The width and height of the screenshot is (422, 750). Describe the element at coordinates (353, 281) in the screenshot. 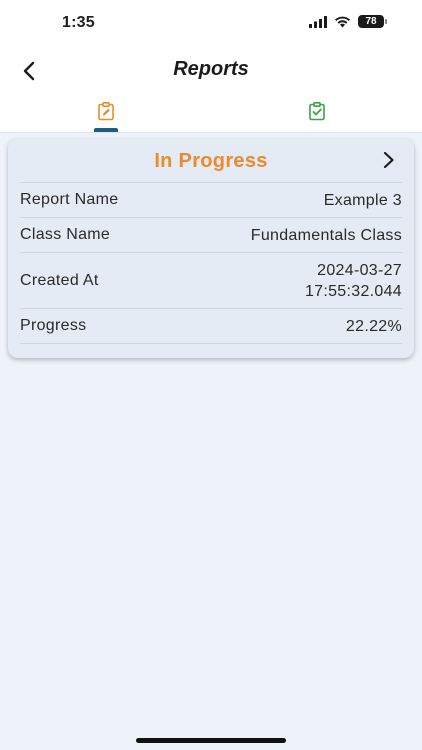

I see `created-at-value: 2024-03-27 17:55:32.044` at that location.